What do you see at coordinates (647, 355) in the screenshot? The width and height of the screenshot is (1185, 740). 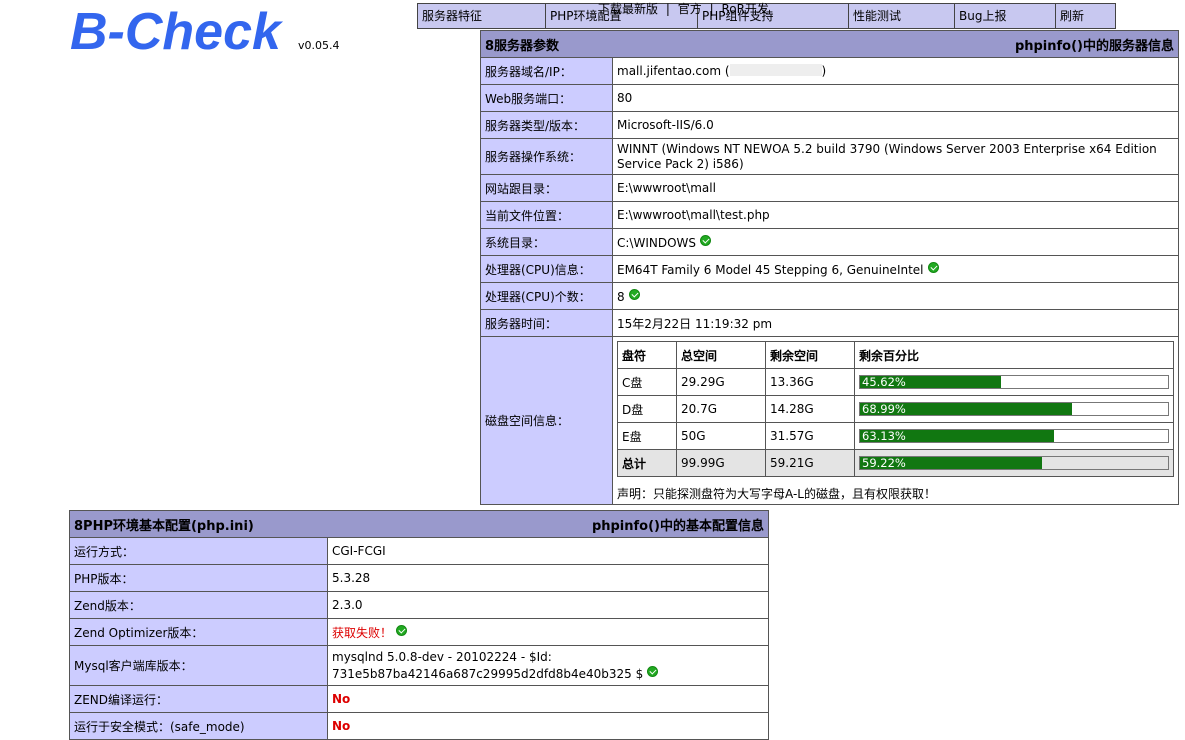 I see `disk-col-header: 盘符` at bounding box center [647, 355].